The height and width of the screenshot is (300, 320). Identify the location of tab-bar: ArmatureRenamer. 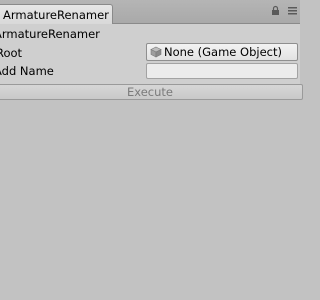
(150, 12).